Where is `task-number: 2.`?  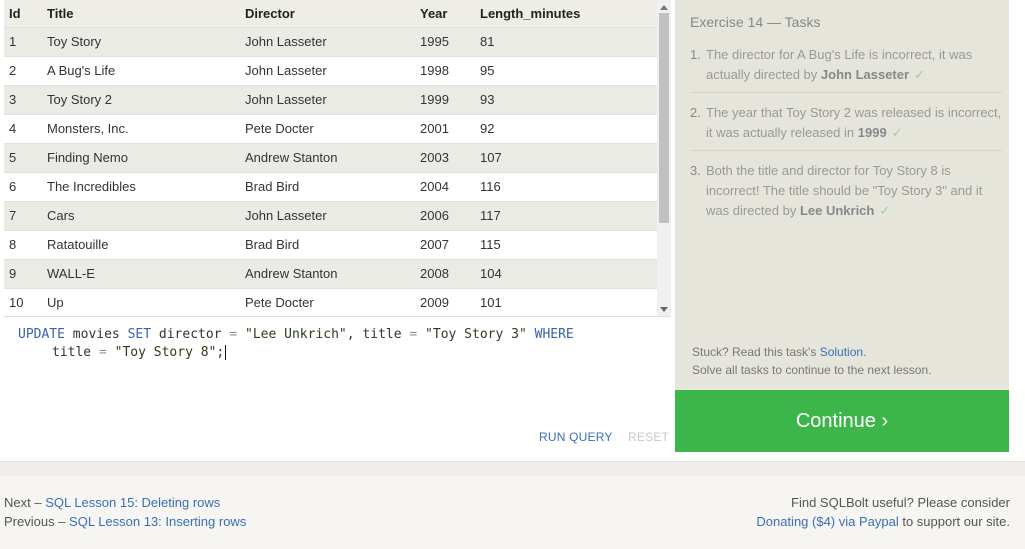
task-number: 2. is located at coordinates (695, 112).